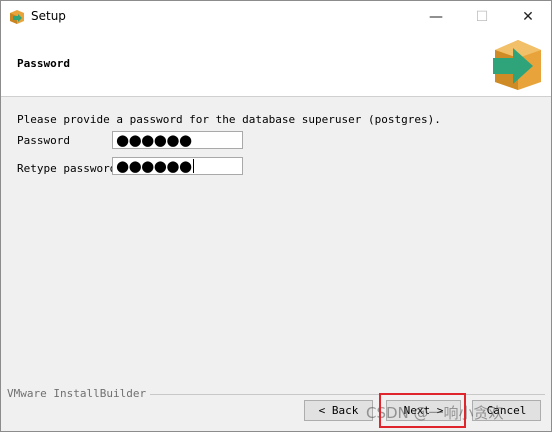  I want to click on installbuilder-box-icon, so click(17, 17).